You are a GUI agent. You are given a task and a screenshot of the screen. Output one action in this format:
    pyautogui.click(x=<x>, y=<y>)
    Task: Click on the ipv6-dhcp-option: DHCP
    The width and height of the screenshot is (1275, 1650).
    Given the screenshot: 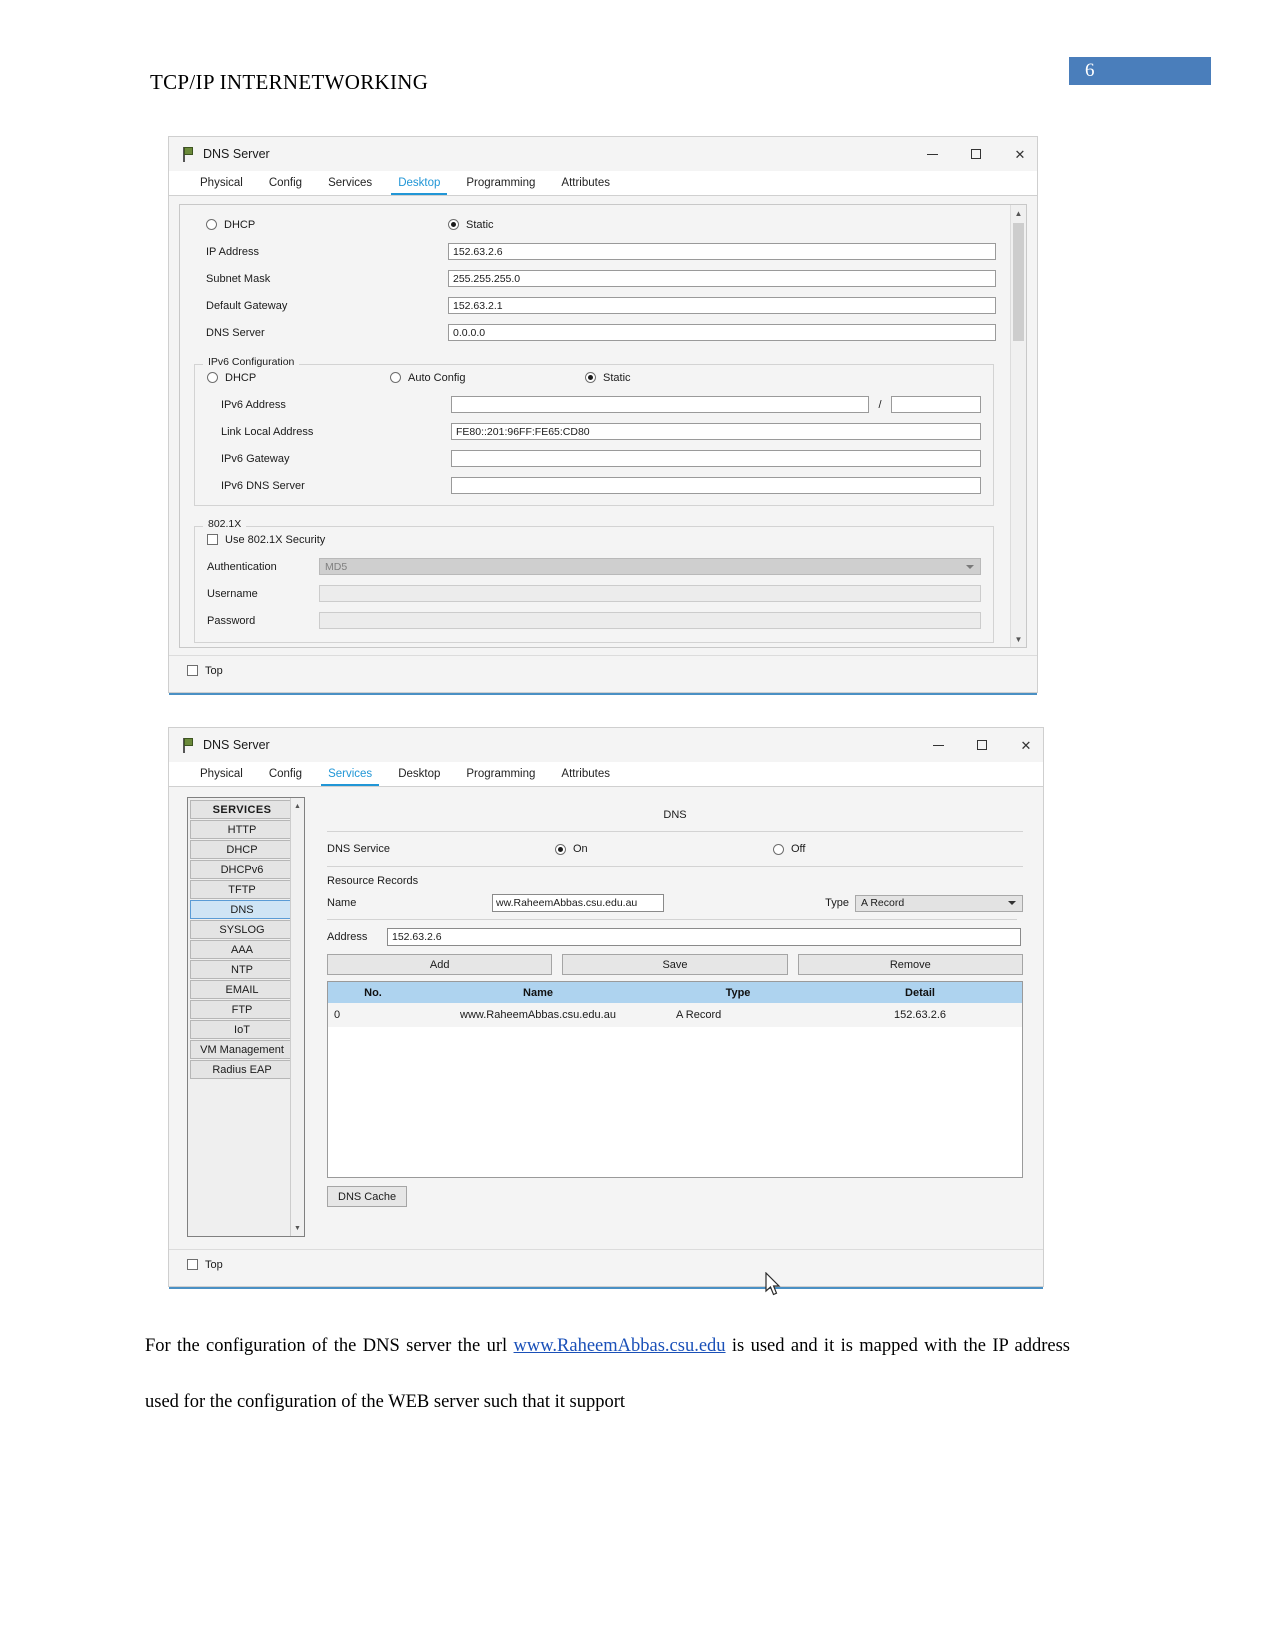 What is the action you would take?
    pyautogui.click(x=292, y=378)
    